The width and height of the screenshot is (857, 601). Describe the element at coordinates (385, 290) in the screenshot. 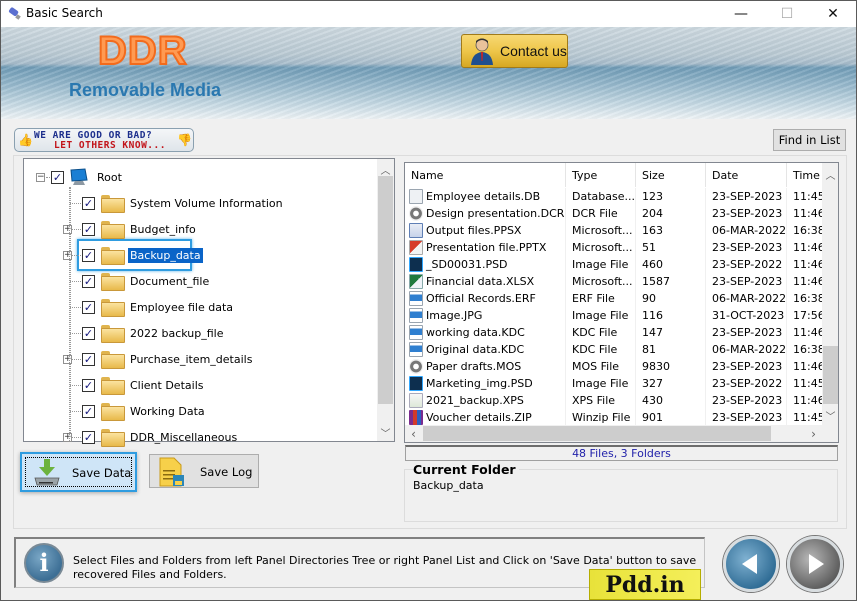

I see `tree-scroll-thumb` at that location.